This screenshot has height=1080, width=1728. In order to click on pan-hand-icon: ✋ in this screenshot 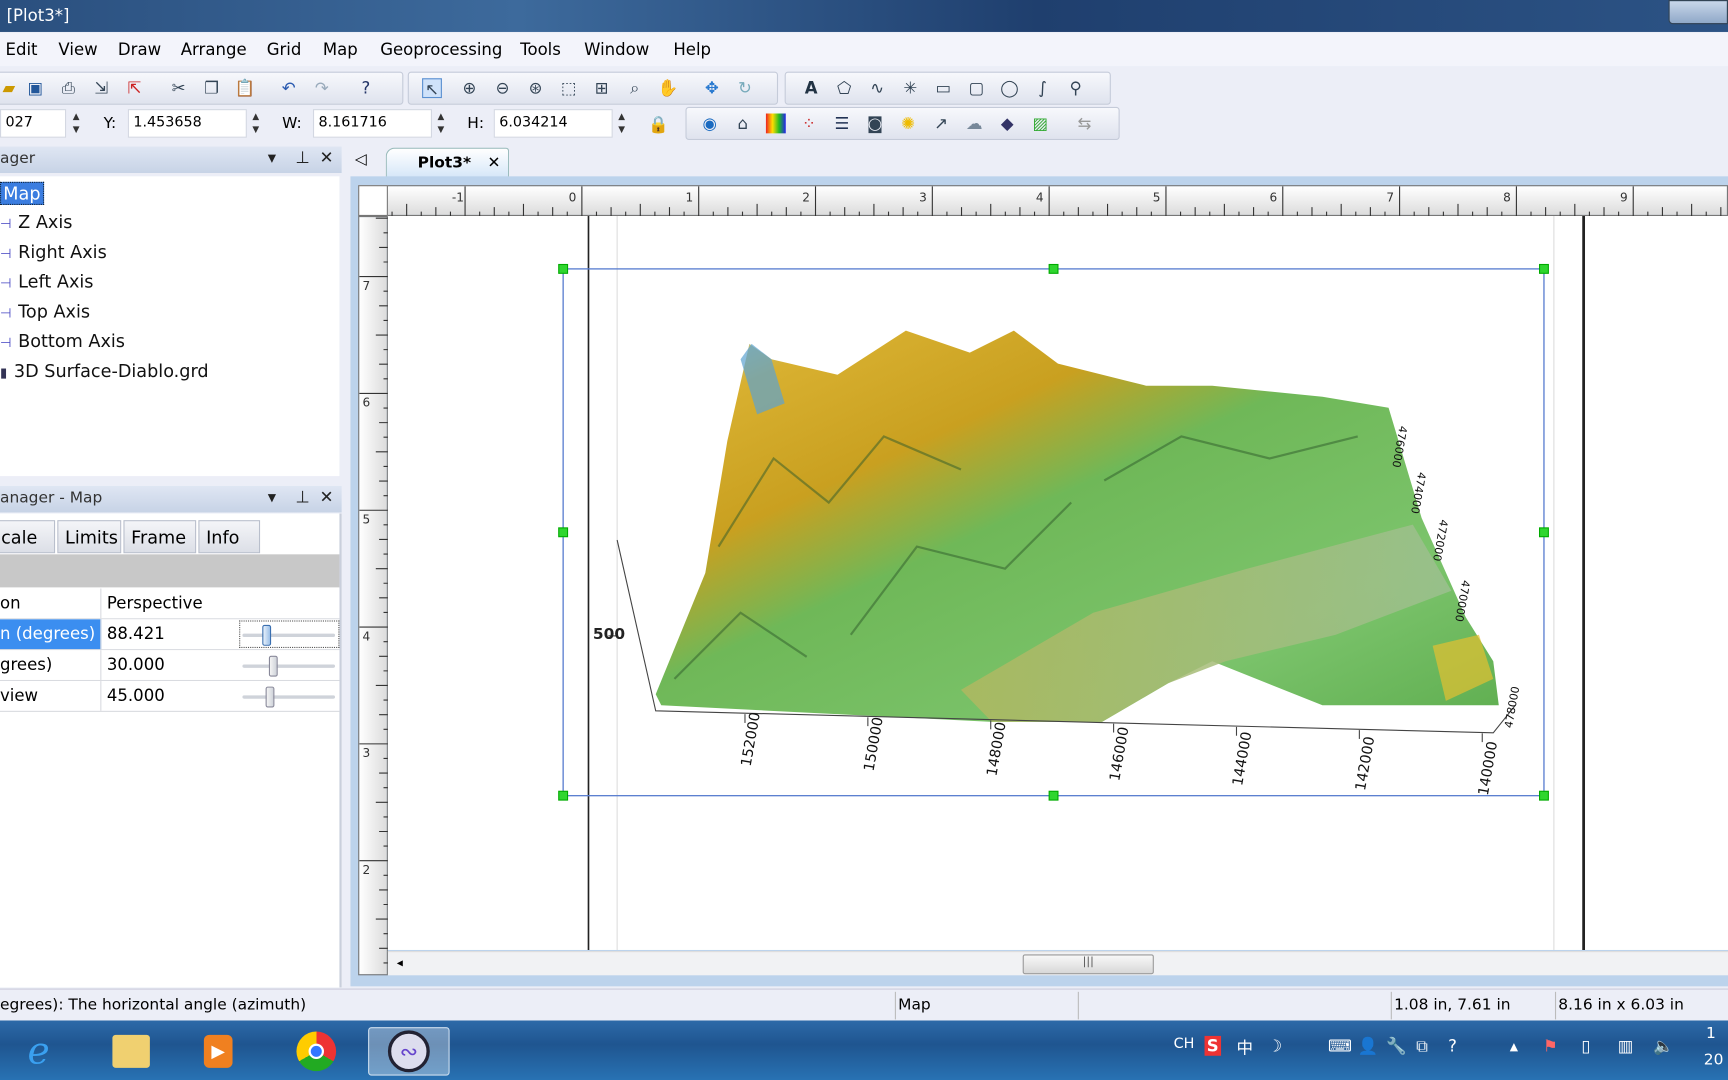, I will do `click(668, 88)`.